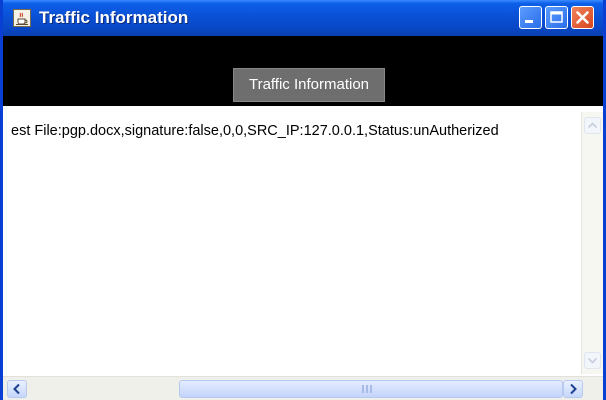 The height and width of the screenshot is (400, 606). I want to click on close-icon, so click(582, 17).